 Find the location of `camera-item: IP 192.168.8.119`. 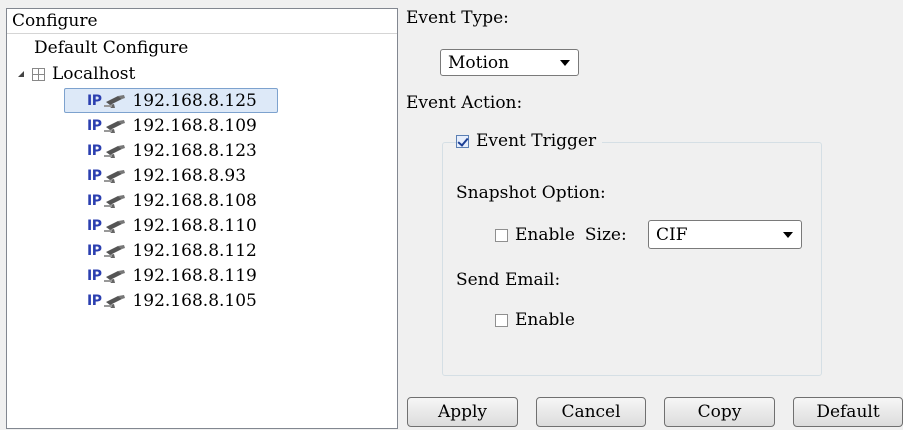

camera-item: IP 192.168.8.119 is located at coordinates (171, 275).